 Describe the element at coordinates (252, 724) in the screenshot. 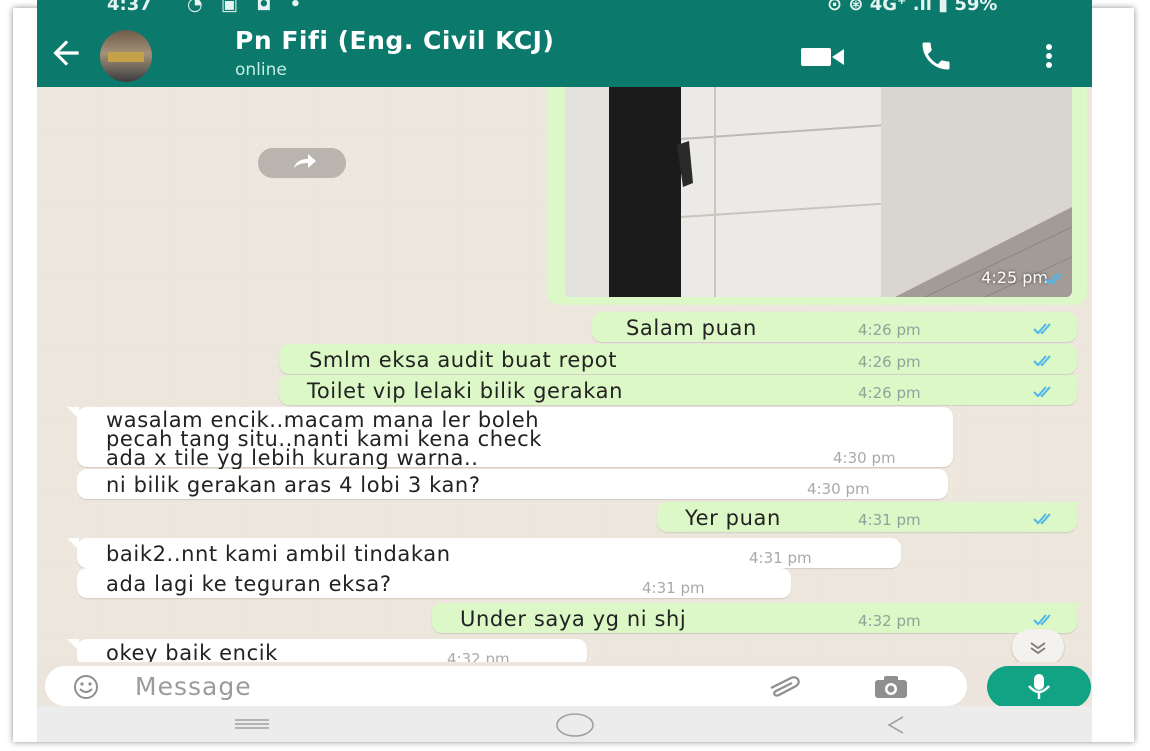

I see `nav-recents-icon` at that location.